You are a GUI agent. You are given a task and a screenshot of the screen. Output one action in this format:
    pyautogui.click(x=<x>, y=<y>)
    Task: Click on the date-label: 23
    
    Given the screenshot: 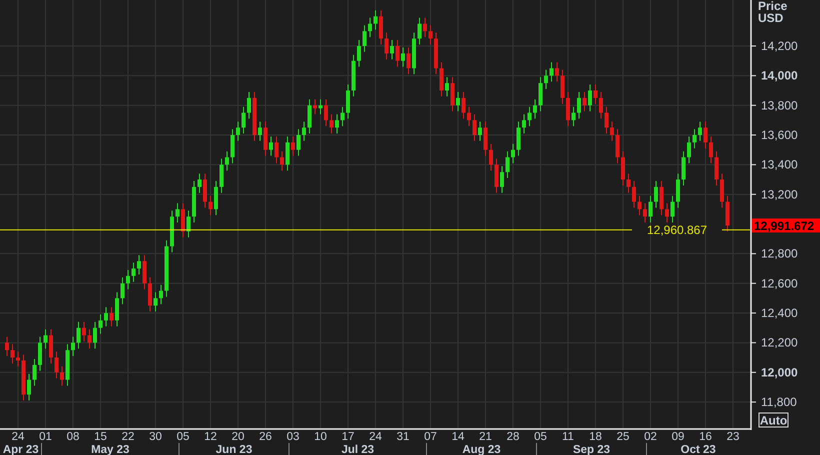 What is the action you would take?
    pyautogui.click(x=733, y=437)
    